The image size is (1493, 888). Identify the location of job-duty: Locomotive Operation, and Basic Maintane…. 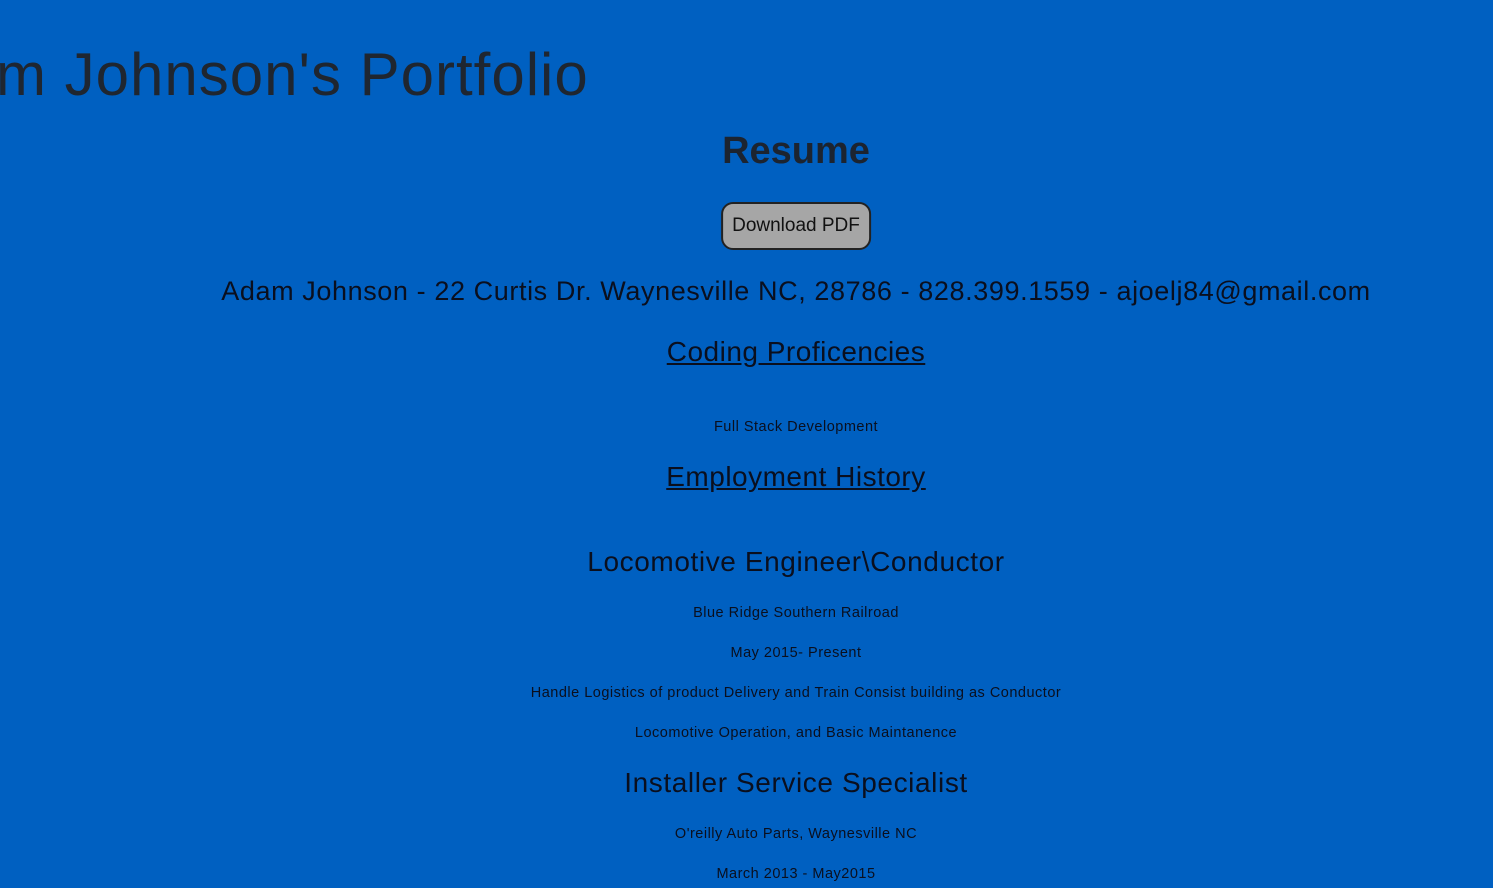
(796, 733).